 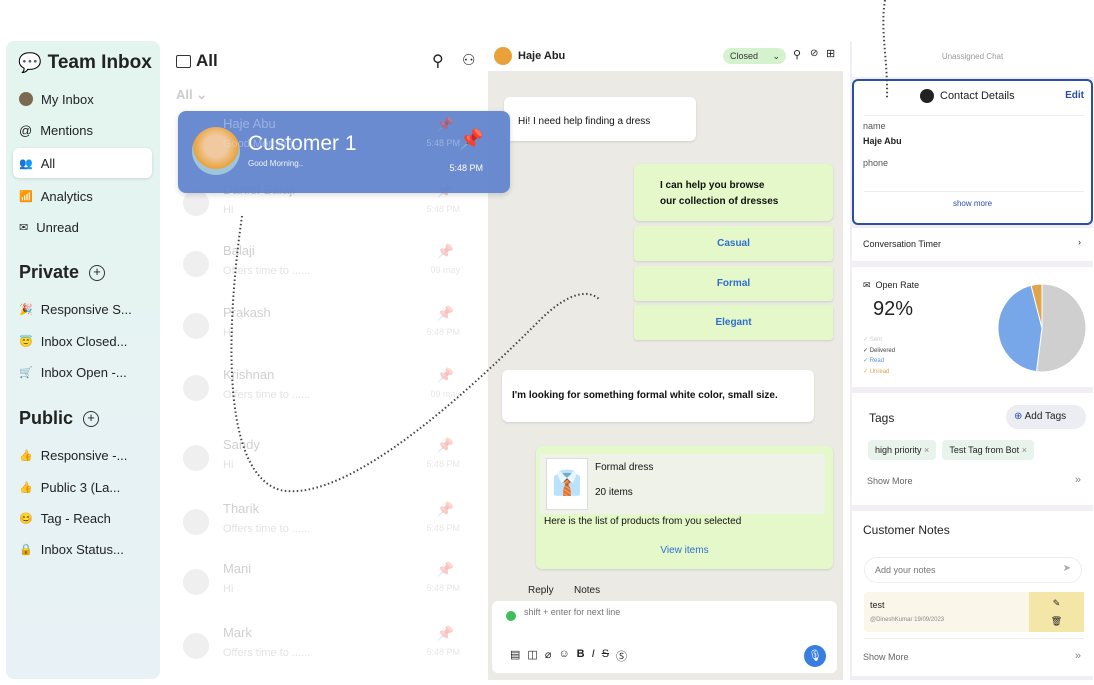 What do you see at coordinates (581, 656) in the screenshot?
I see `bold-icon: B` at bounding box center [581, 656].